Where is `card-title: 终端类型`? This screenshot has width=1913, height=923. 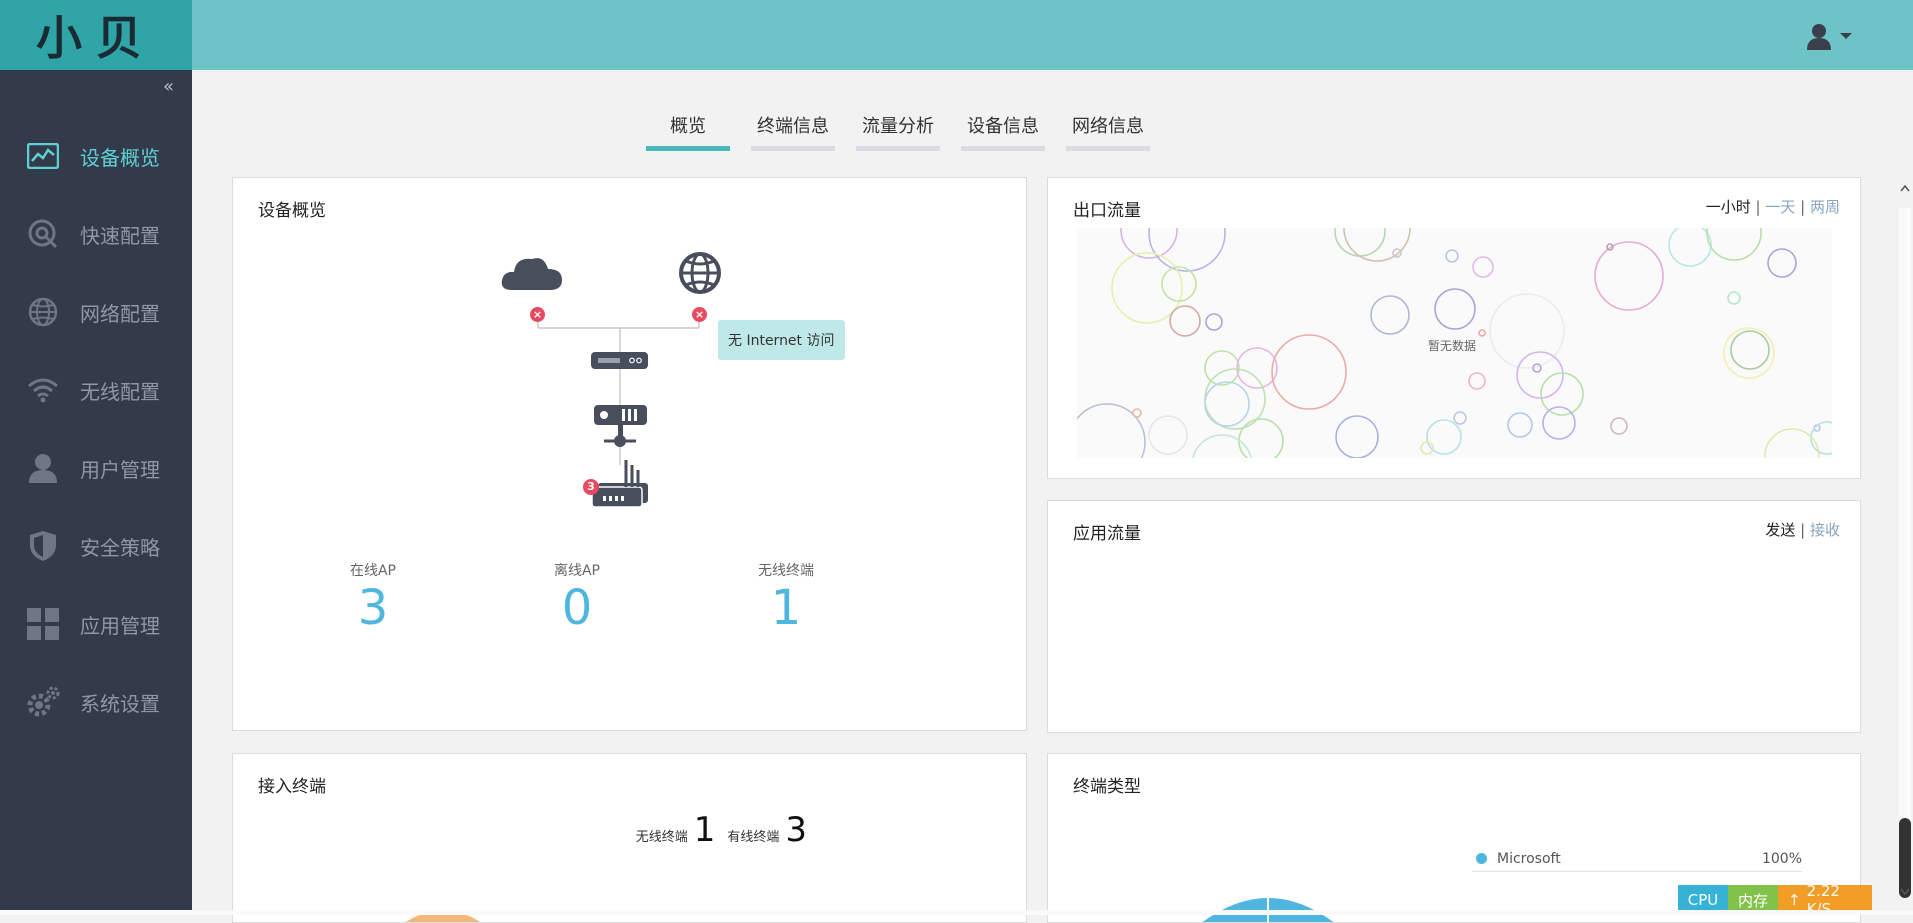 card-title: 终端类型 is located at coordinates (1107, 787).